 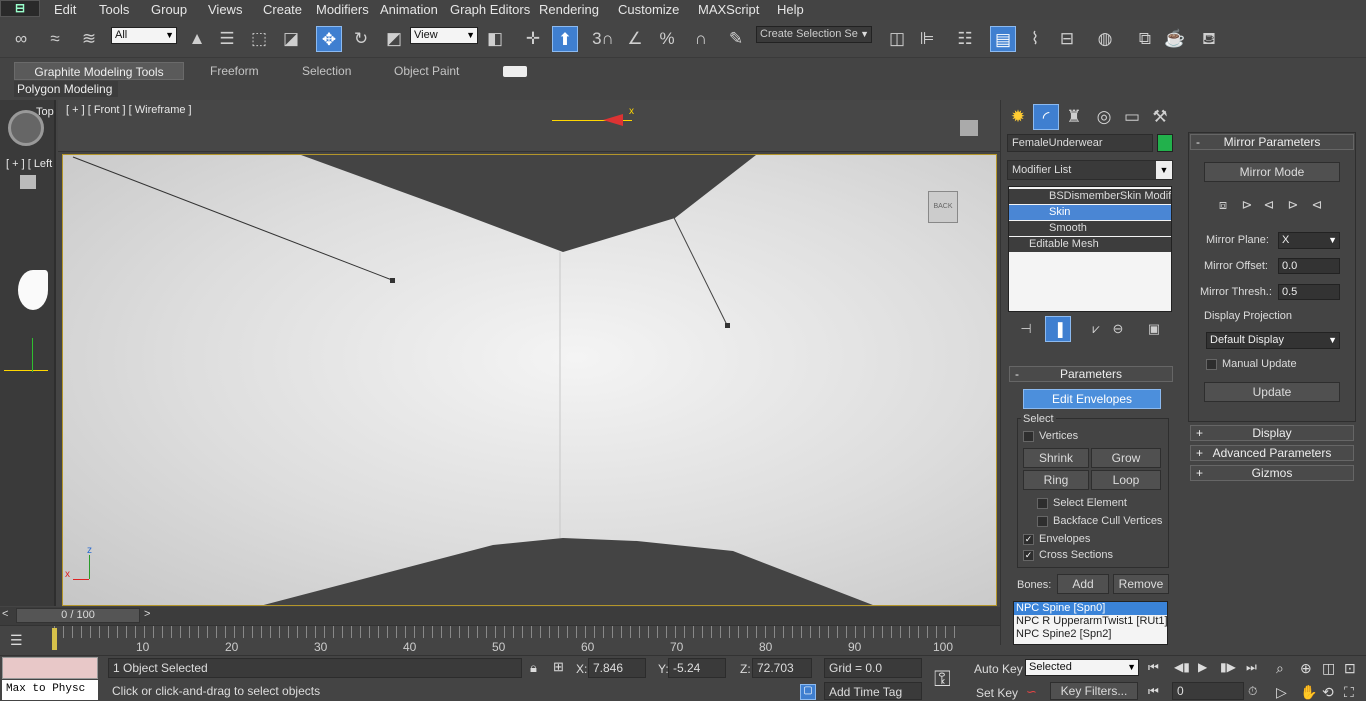 I want to click on graphite-toggle-icon: ▤, so click(x=1003, y=39).